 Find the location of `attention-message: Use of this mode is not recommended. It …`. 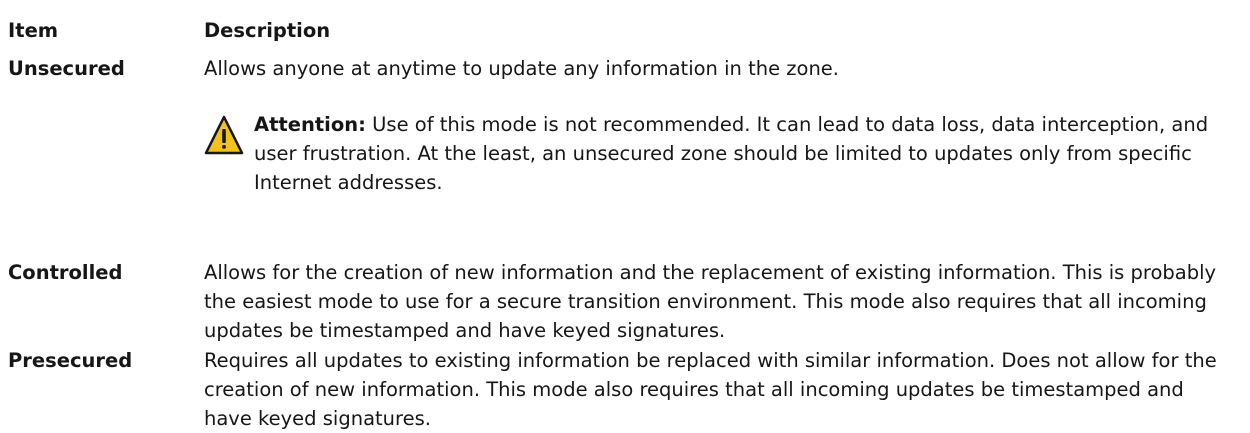

attention-message: Use of this mode is not recommended. It … is located at coordinates (731, 153).